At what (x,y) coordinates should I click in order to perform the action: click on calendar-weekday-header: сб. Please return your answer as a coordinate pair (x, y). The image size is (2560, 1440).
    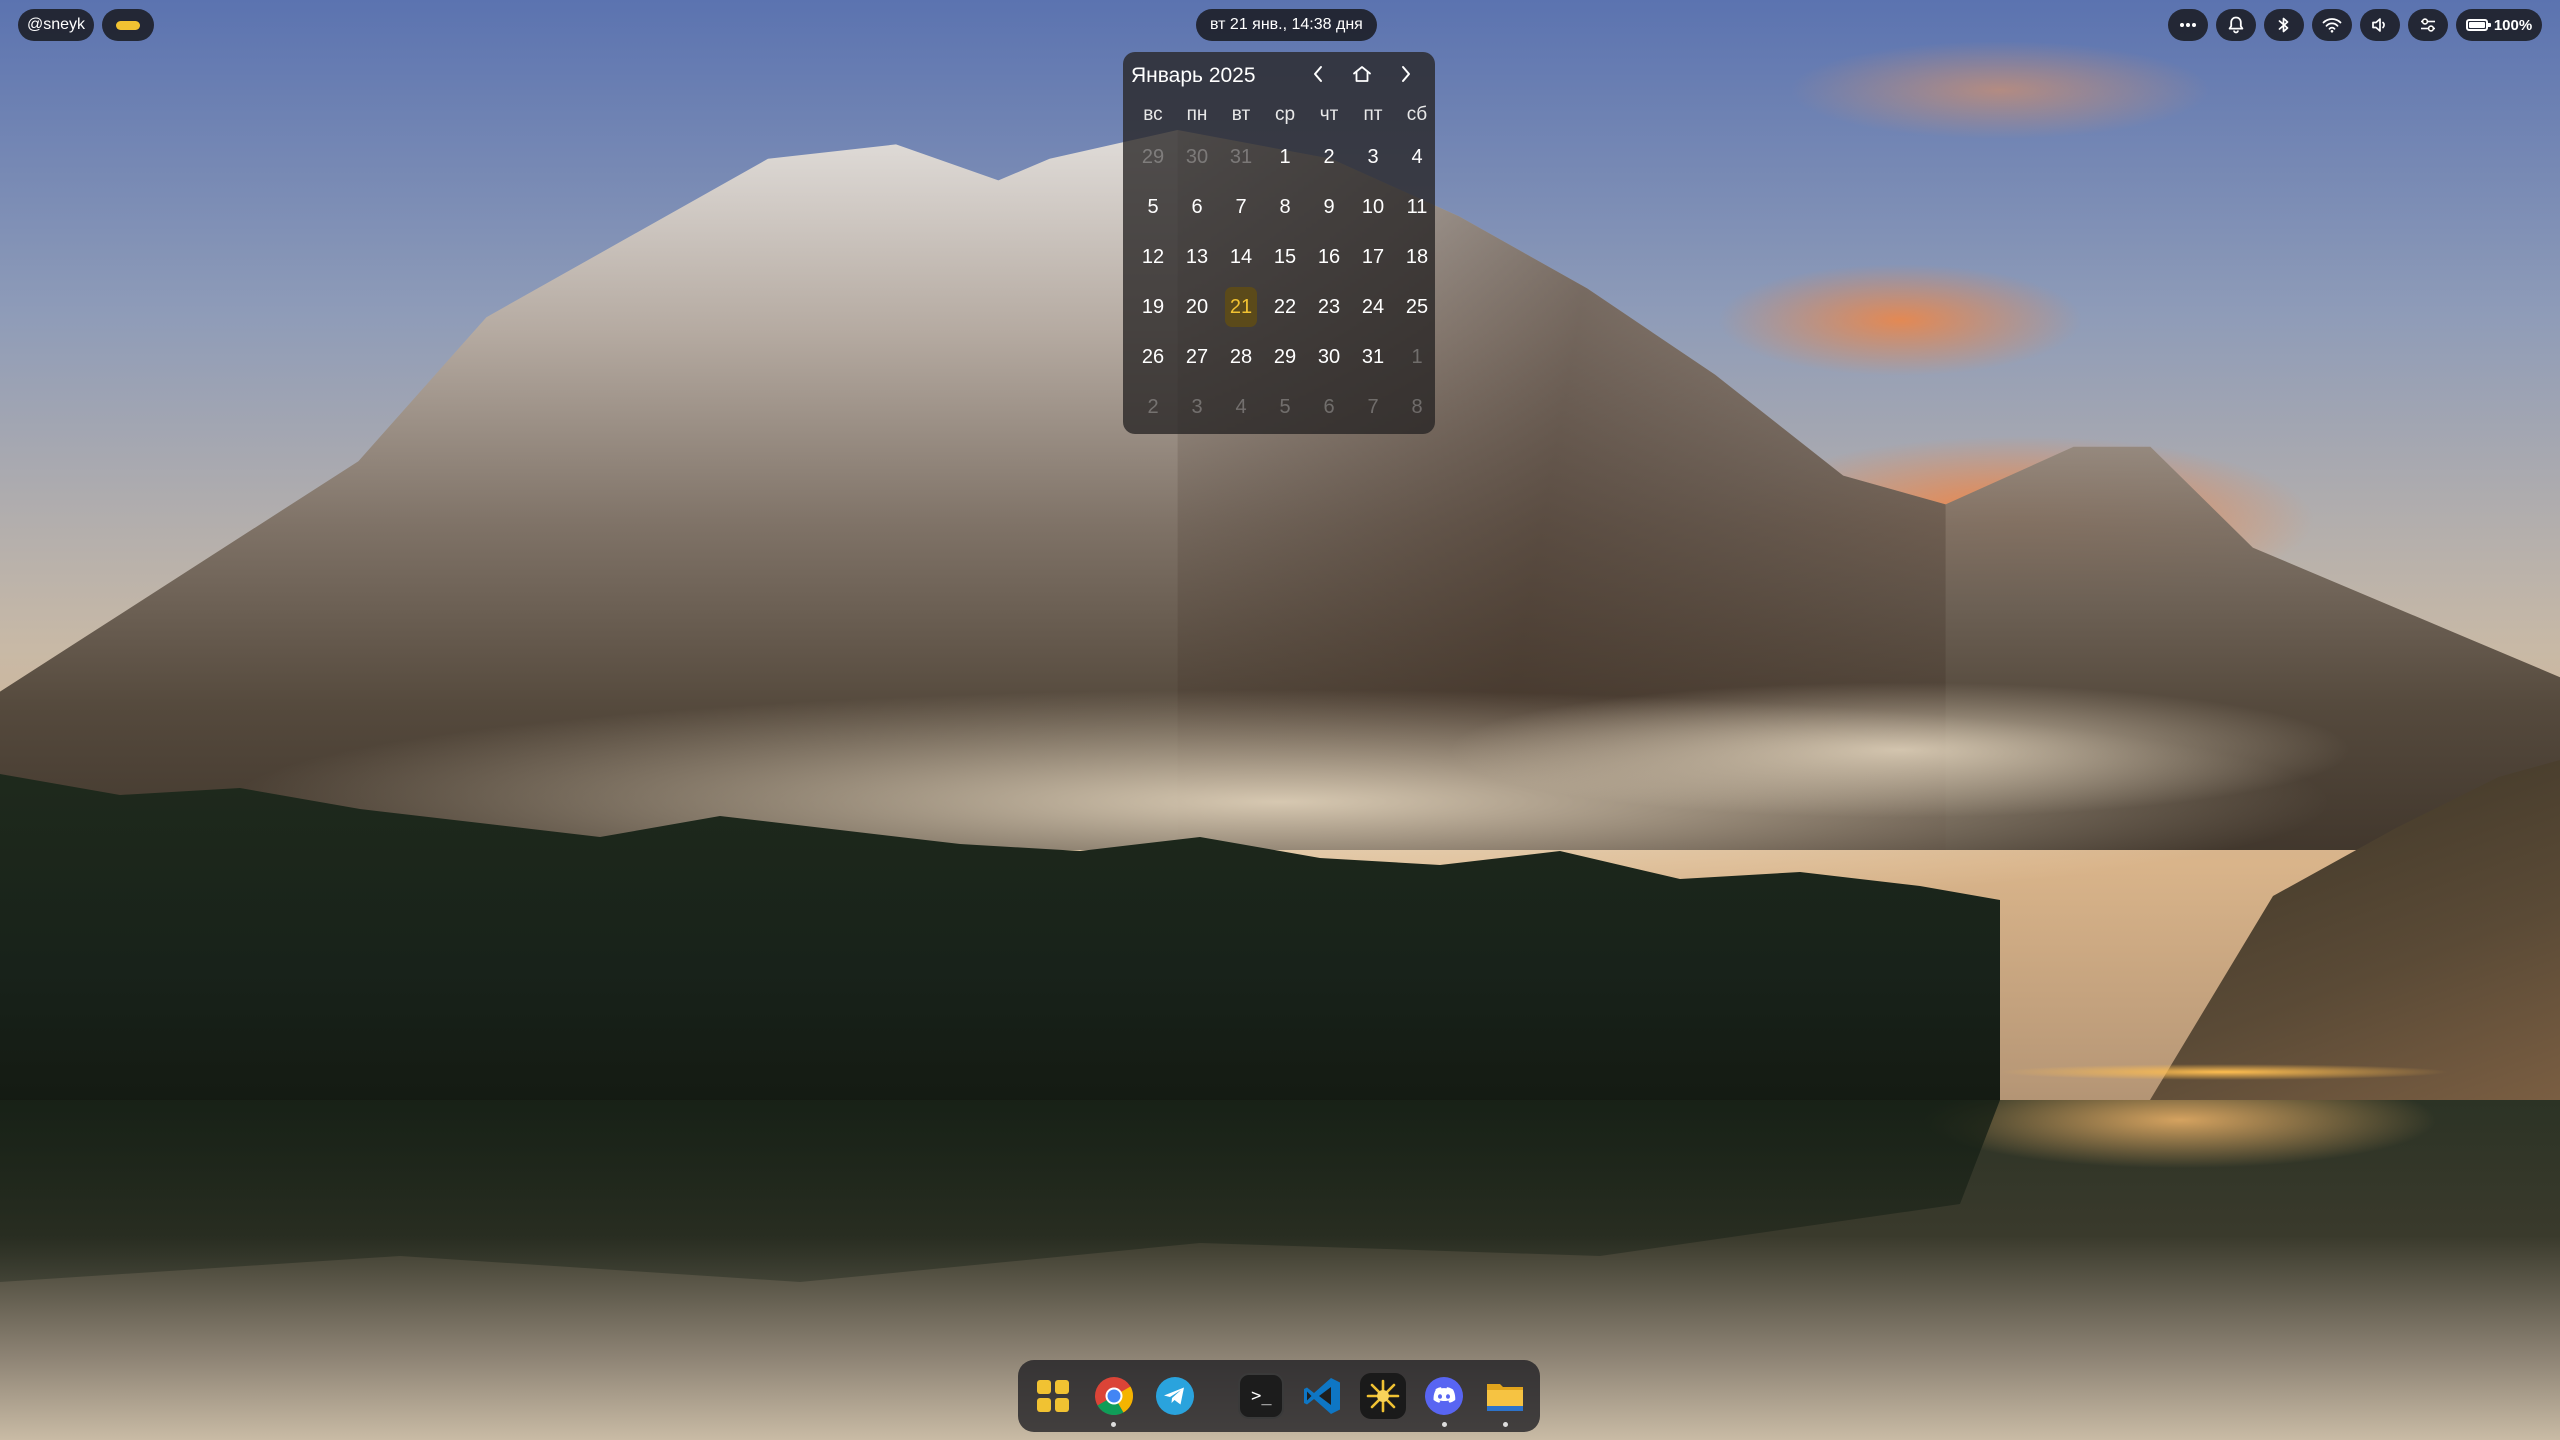
    Looking at the image, I should click on (1417, 114).